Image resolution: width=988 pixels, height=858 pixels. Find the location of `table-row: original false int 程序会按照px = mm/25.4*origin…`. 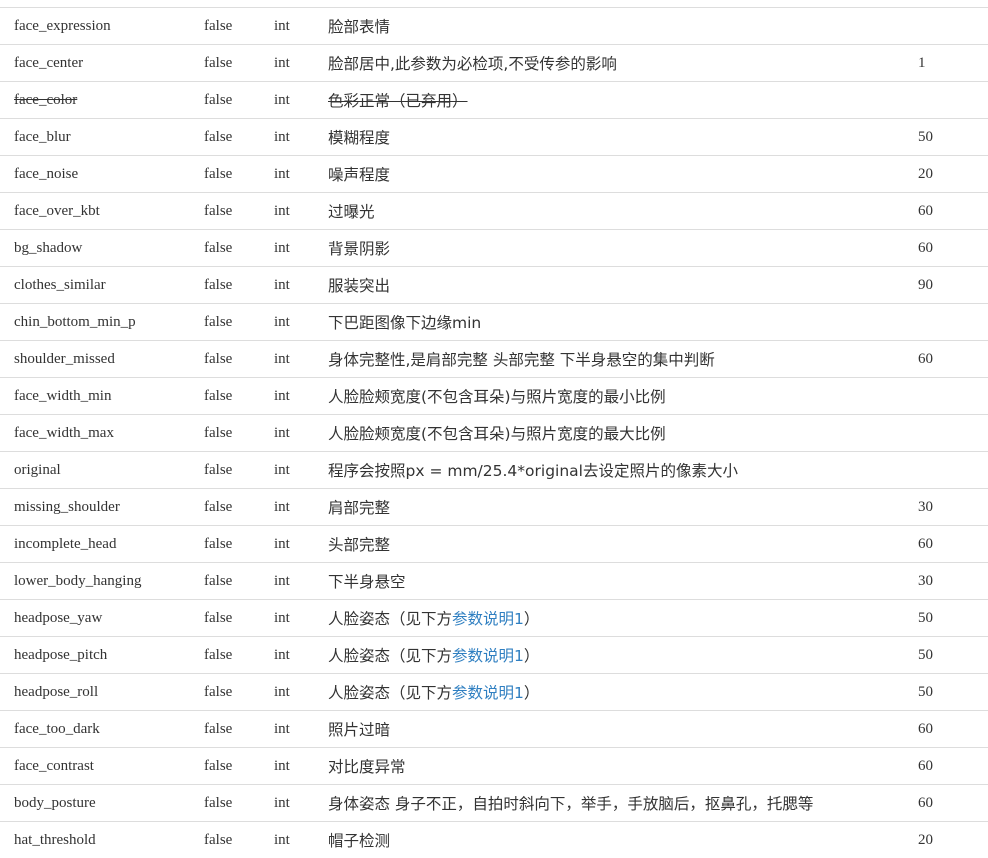

table-row: original false int 程序会按照px = mm/25.4*origin… is located at coordinates (494, 470).